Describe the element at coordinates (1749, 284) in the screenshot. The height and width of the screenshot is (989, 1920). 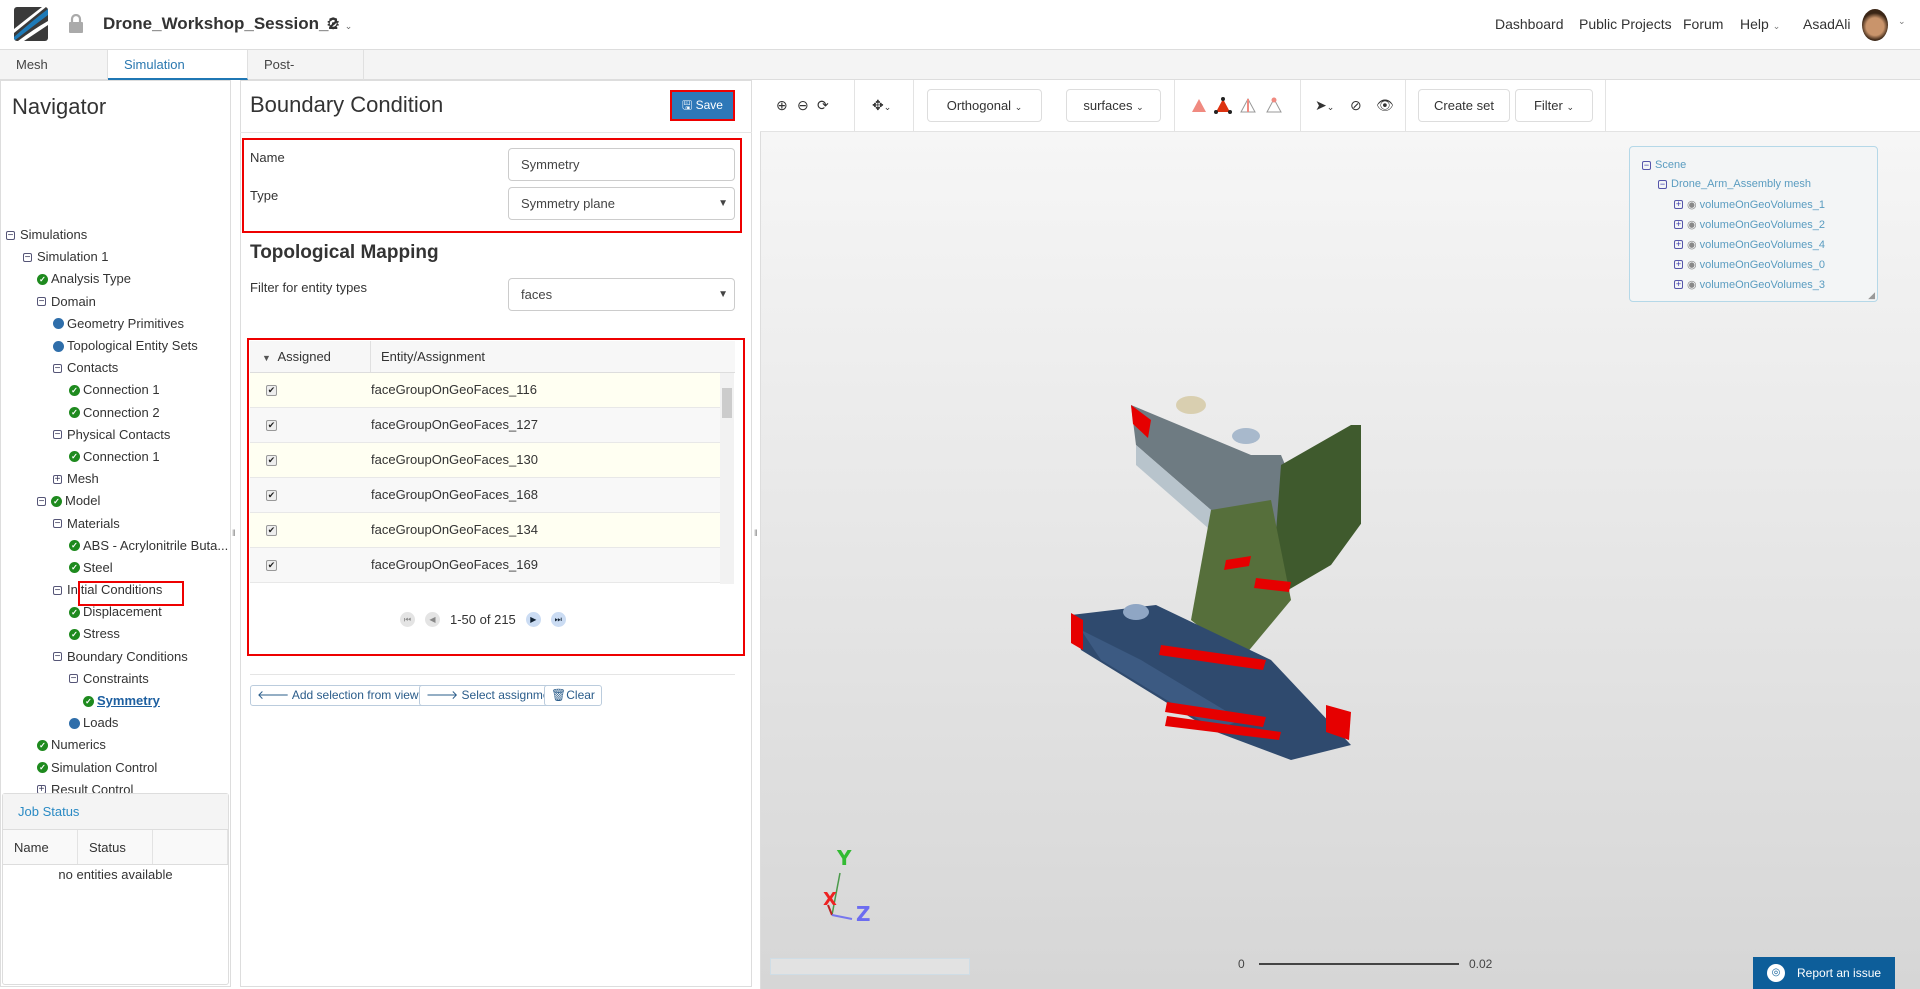
I see `scene-volume-item: + ◉ volumeOnGeoVolumes_3` at that location.